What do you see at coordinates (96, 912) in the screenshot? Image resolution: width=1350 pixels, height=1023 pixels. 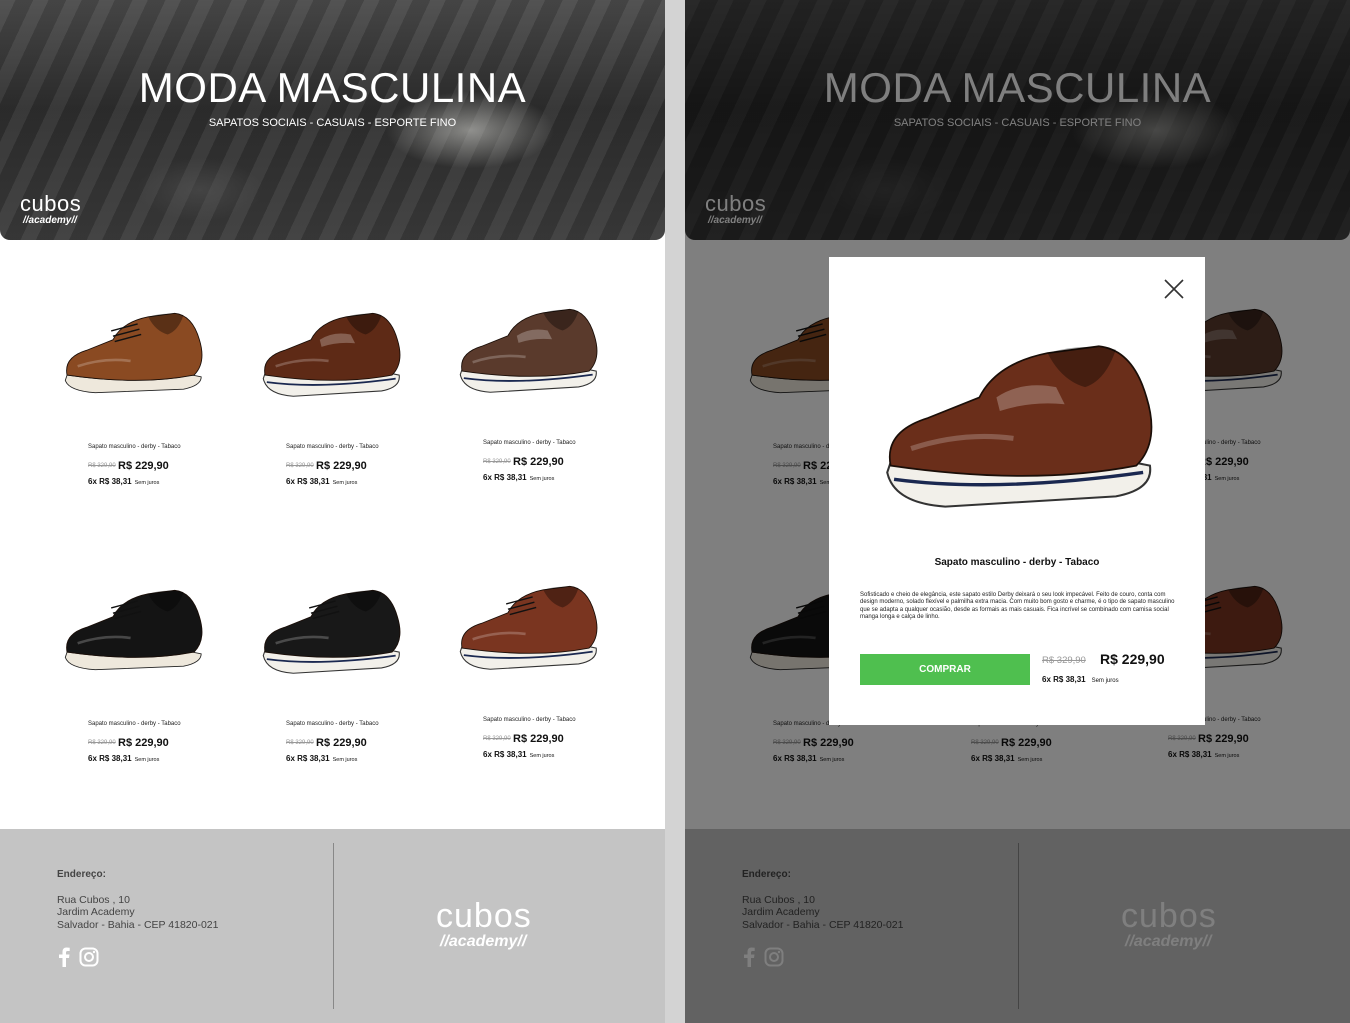 I see `address-district: Jardim Academy` at bounding box center [96, 912].